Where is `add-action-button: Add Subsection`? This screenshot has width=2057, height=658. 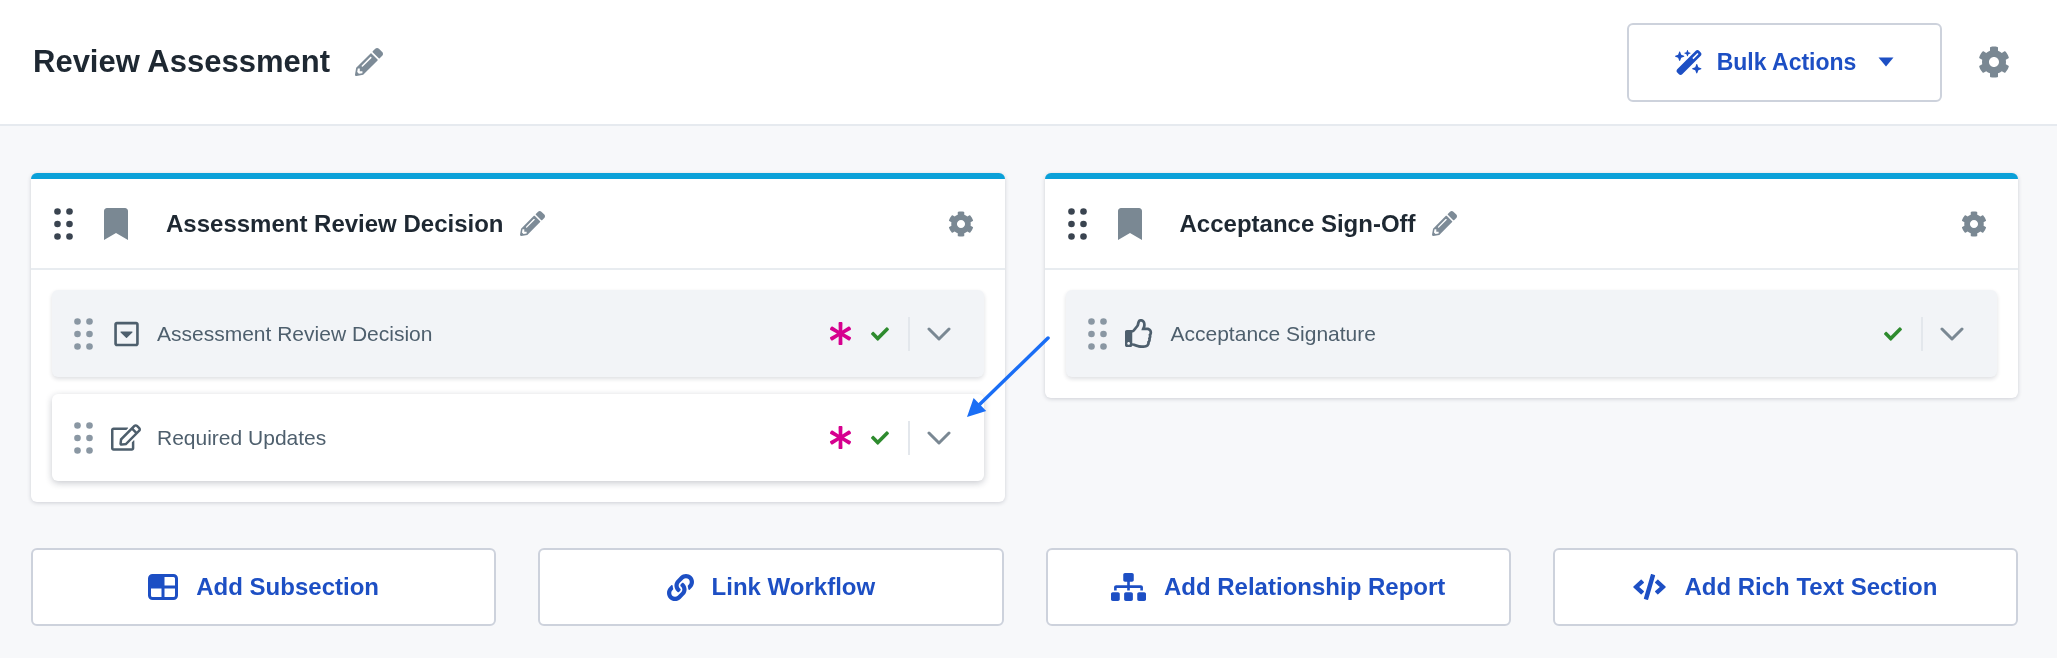
add-action-button: Add Subsection is located at coordinates (264, 587).